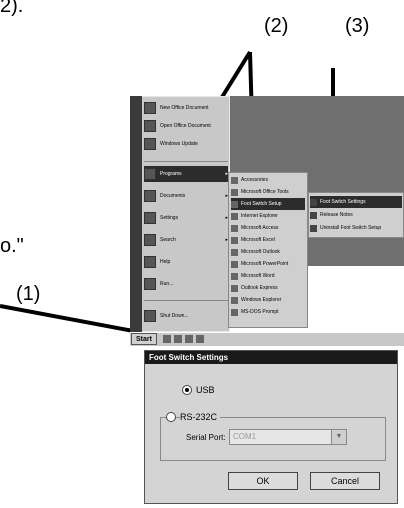  Describe the element at coordinates (268, 264) in the screenshot. I see `program-item: Microsoft PowerPoint` at that location.